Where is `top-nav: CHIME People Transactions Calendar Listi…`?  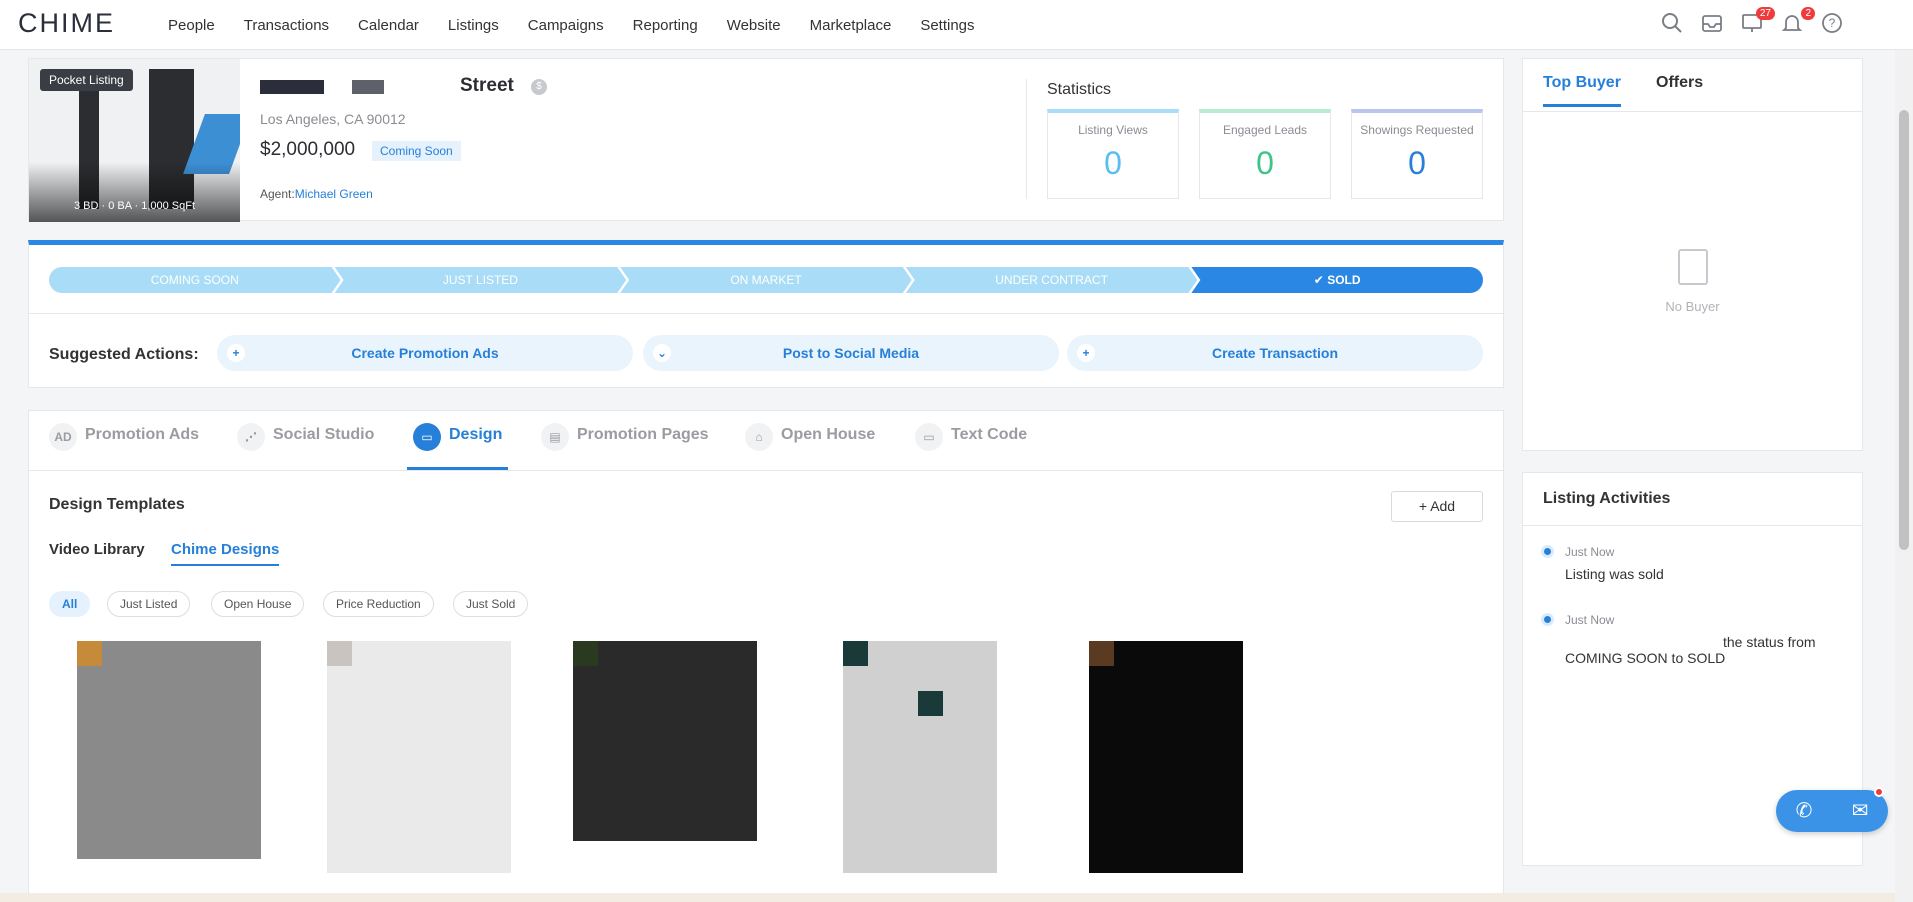
top-nav: CHIME People Transactions Calendar Listi… is located at coordinates (956, 25).